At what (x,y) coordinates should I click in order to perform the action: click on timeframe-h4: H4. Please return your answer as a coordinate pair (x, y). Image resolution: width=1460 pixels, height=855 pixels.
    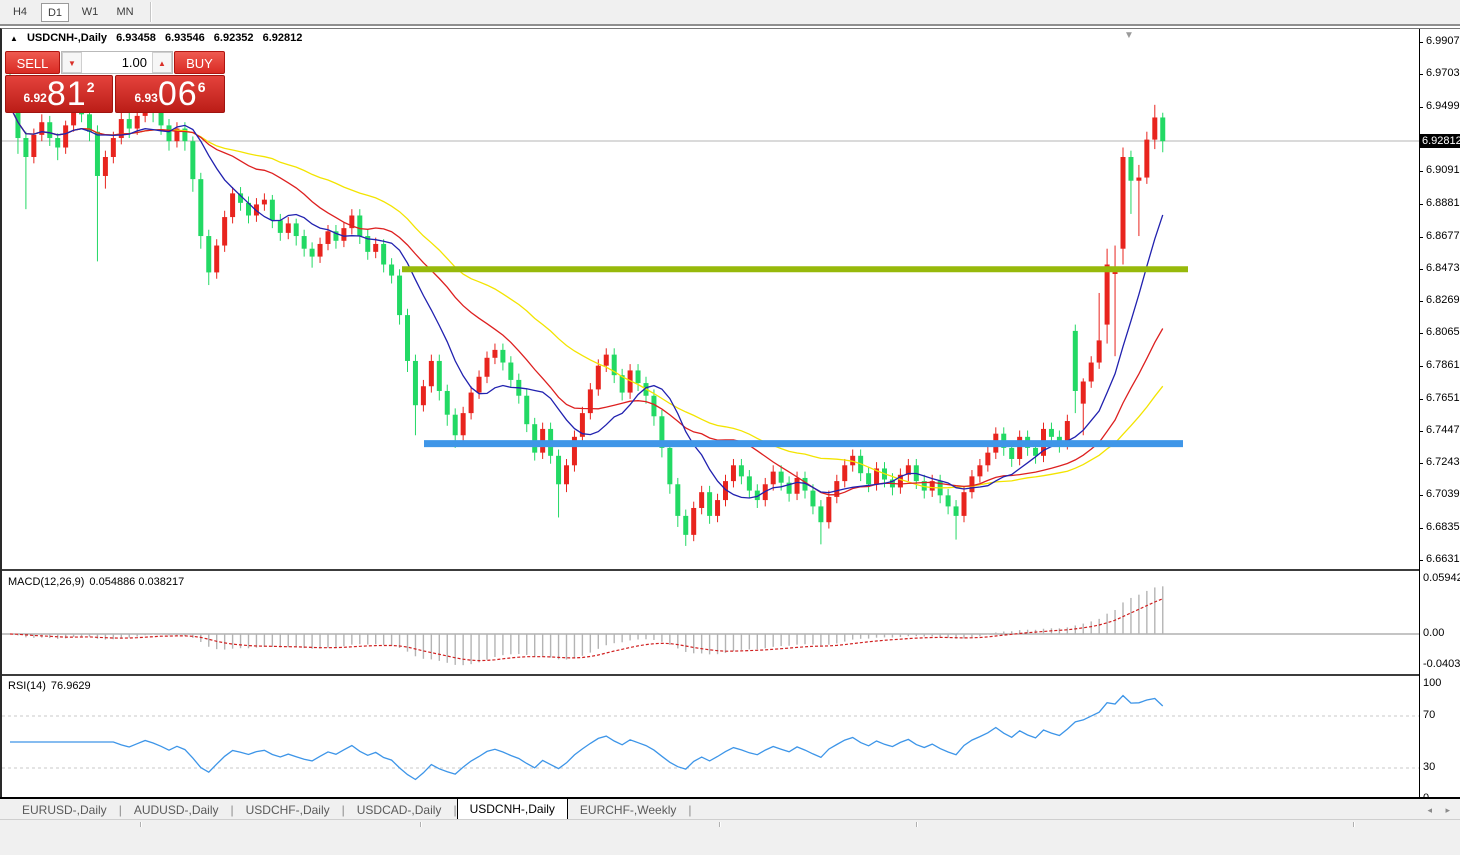
    Looking at the image, I should click on (20, 12).